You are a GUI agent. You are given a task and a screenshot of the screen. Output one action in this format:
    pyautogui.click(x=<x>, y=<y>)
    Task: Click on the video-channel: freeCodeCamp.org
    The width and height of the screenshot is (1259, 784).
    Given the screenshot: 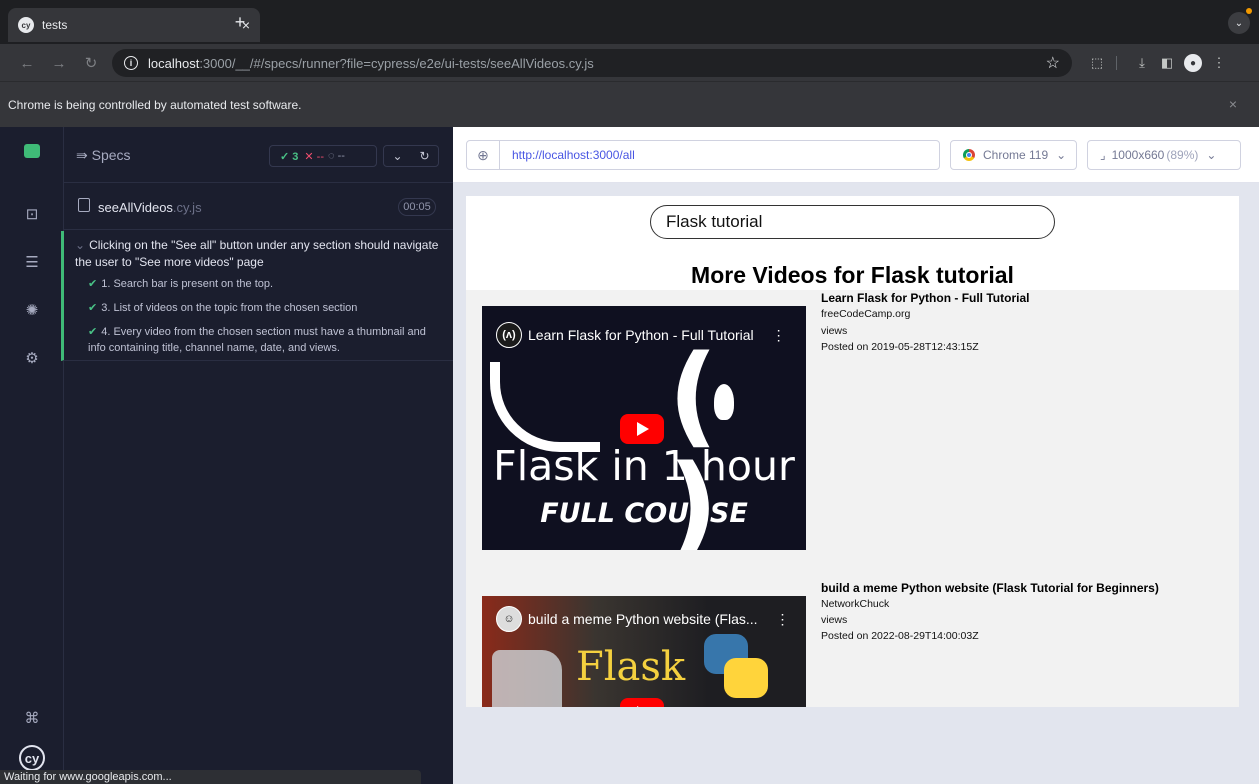 What is the action you would take?
    pyautogui.click(x=866, y=314)
    